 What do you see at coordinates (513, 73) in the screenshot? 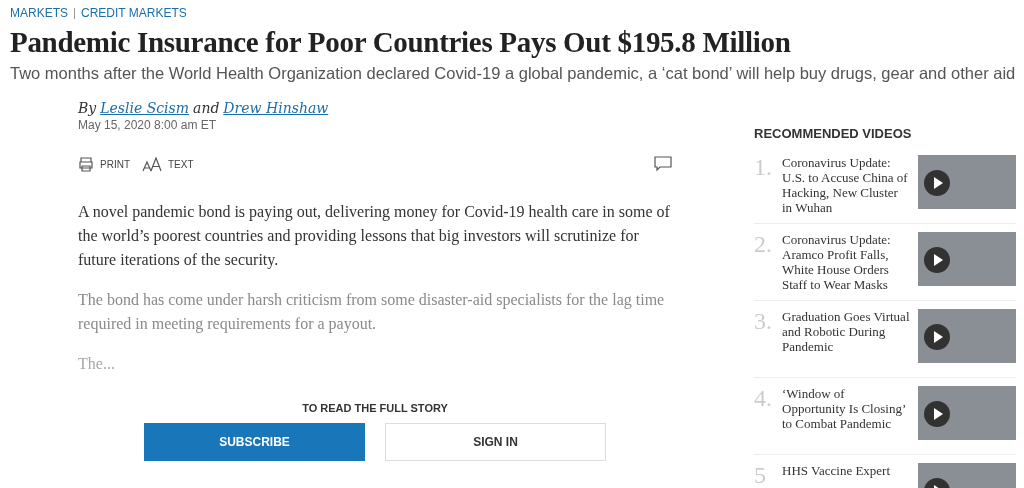
I see `article-subheadline: Two months after the World Health Organization declared Covid-19 a global pandemic, a ‘cat bond’ will help buy drugs, gear and other aid` at bounding box center [513, 73].